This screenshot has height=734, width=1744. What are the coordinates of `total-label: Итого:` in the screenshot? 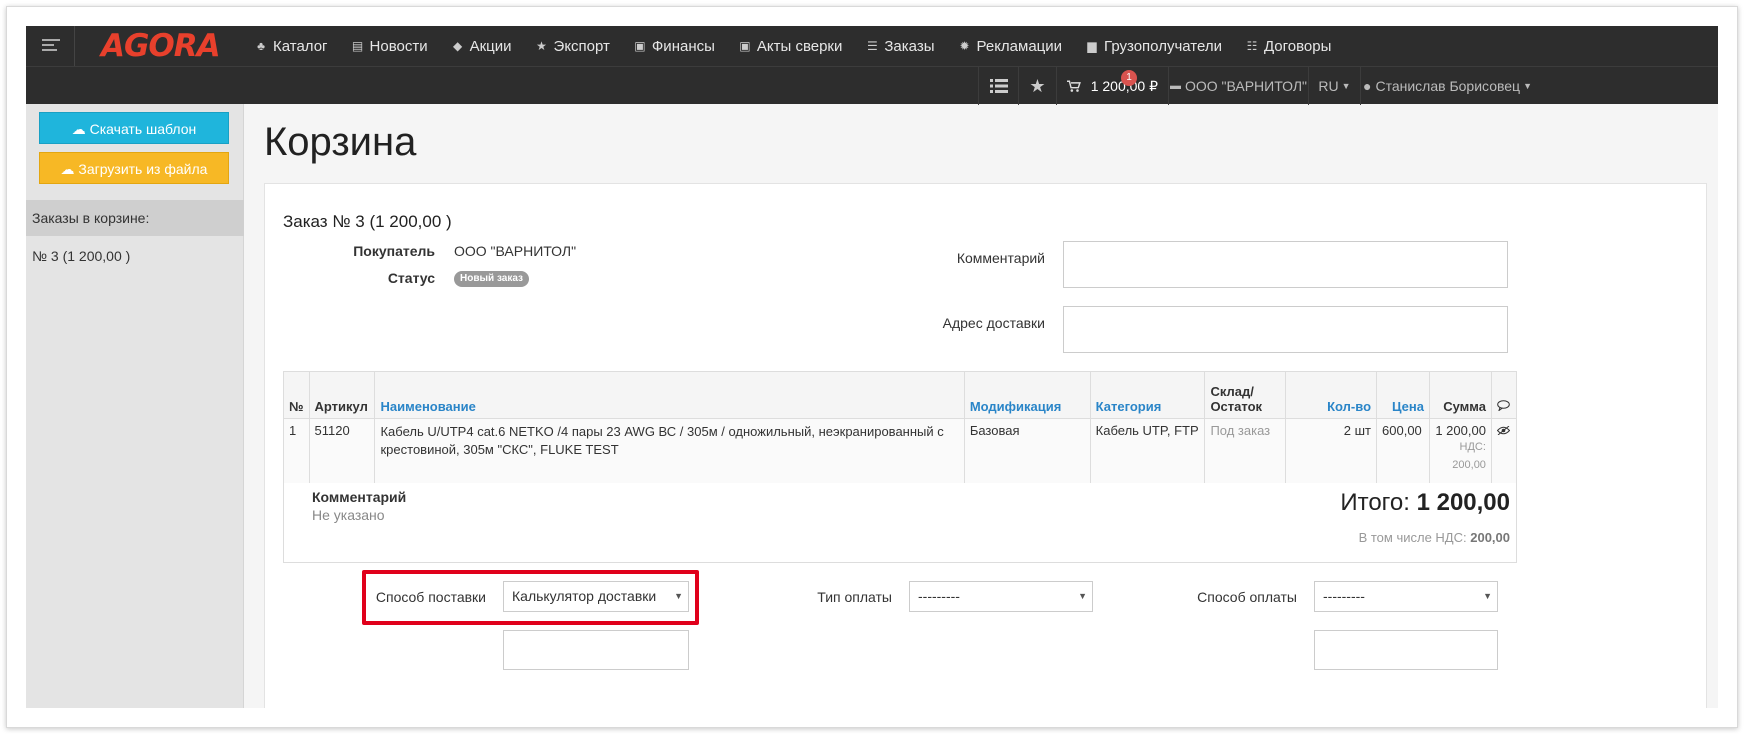 It's located at (1375, 502).